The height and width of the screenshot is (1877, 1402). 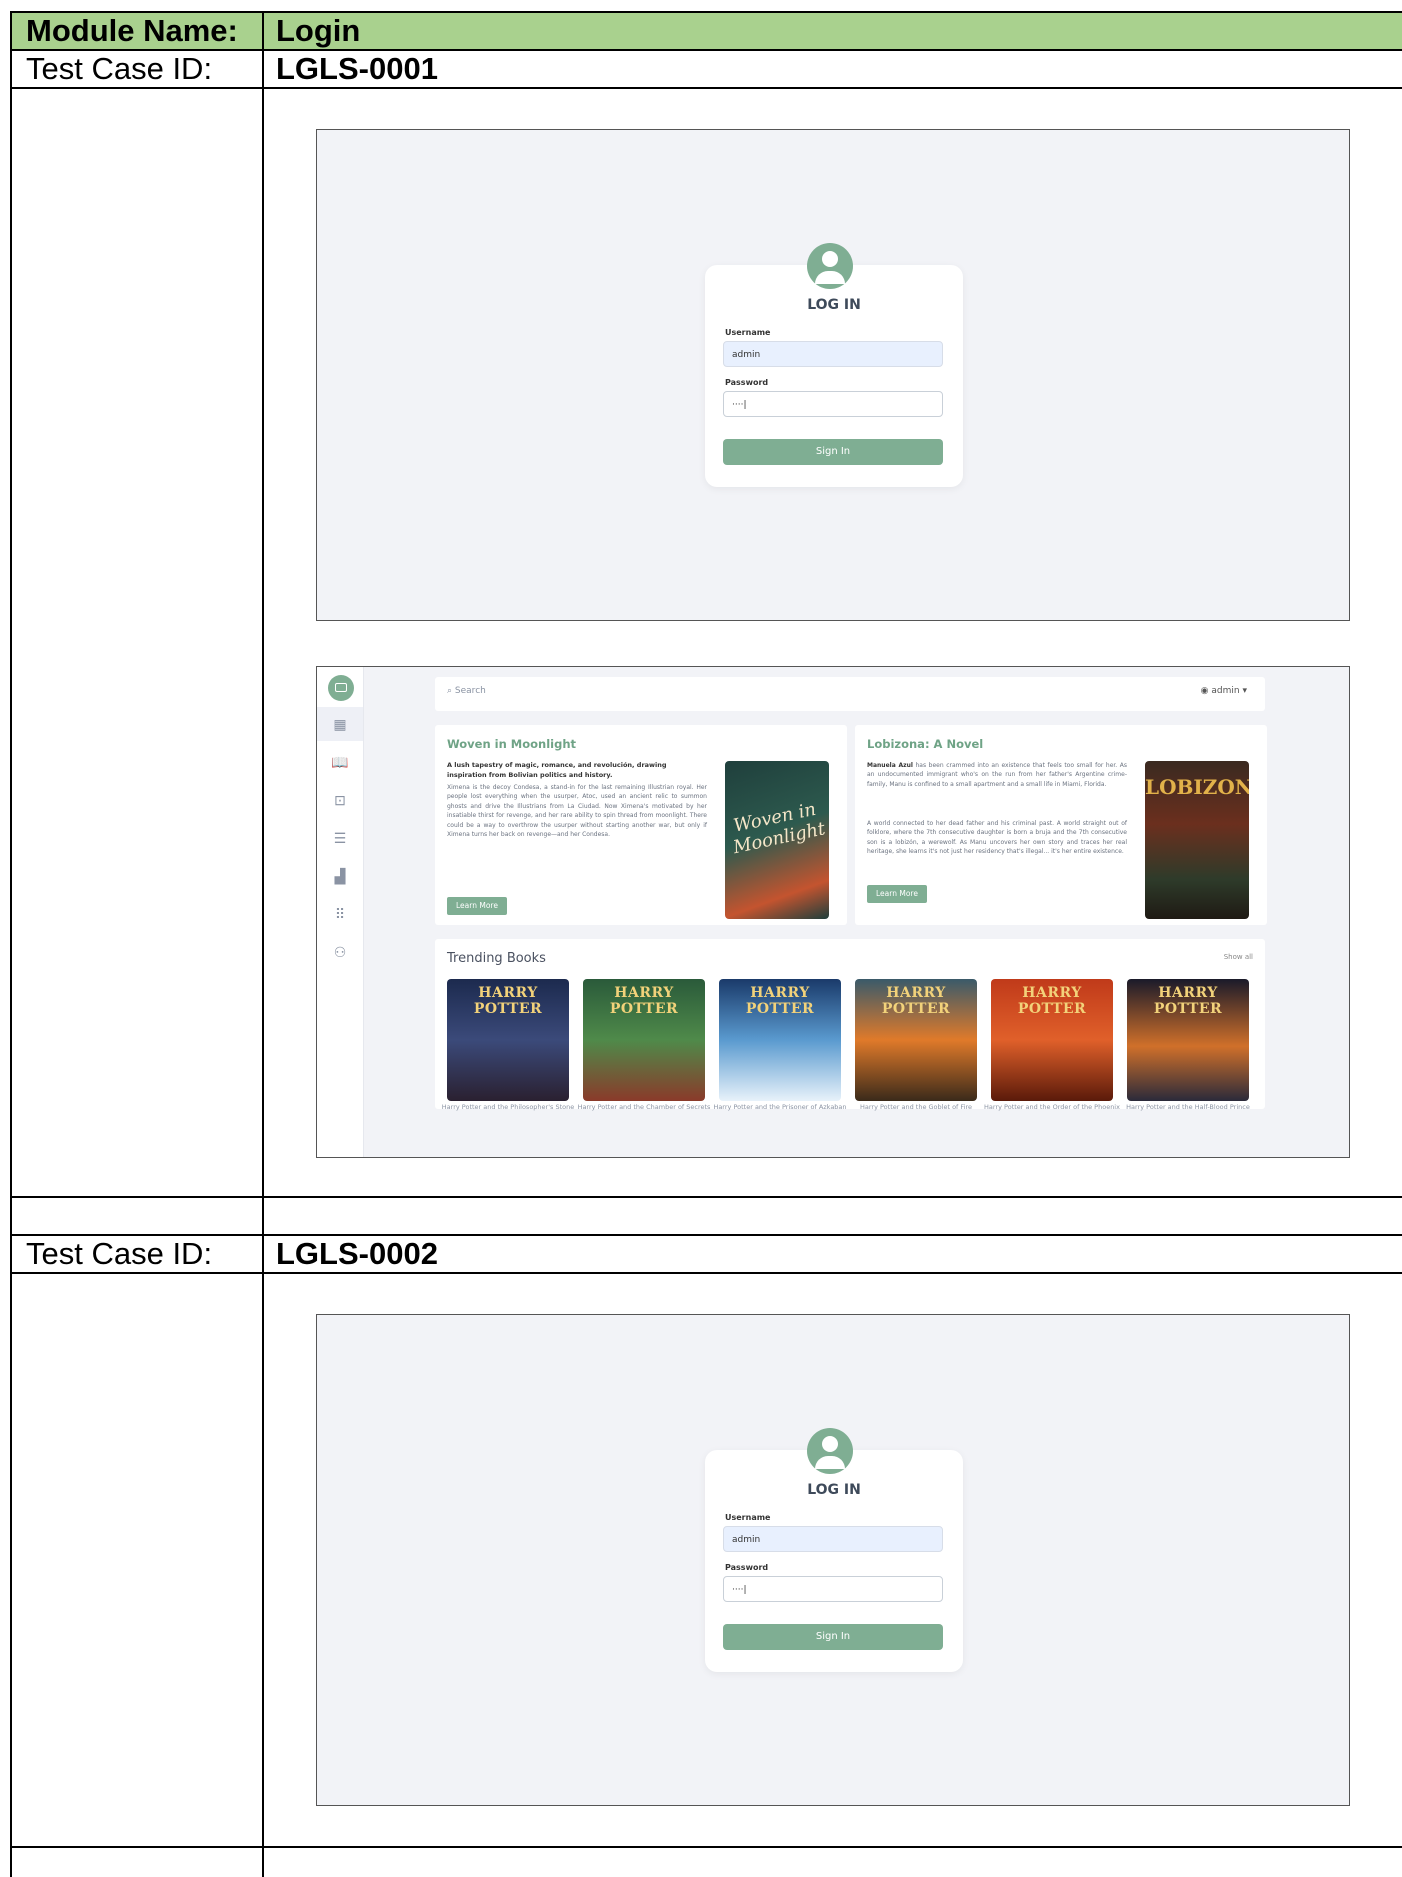 What do you see at coordinates (341, 688) in the screenshot?
I see `app-logo-icon` at bounding box center [341, 688].